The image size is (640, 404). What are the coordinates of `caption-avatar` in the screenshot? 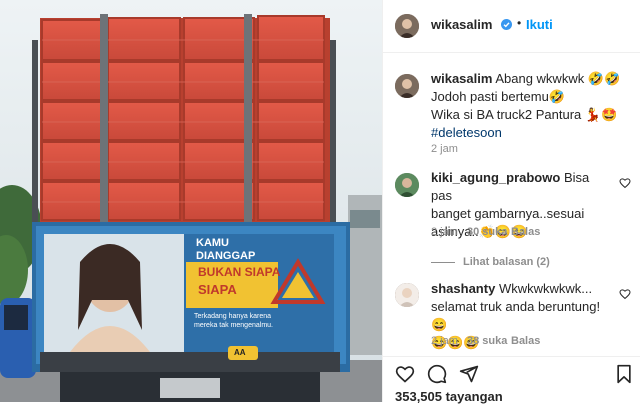 It's located at (407, 86).